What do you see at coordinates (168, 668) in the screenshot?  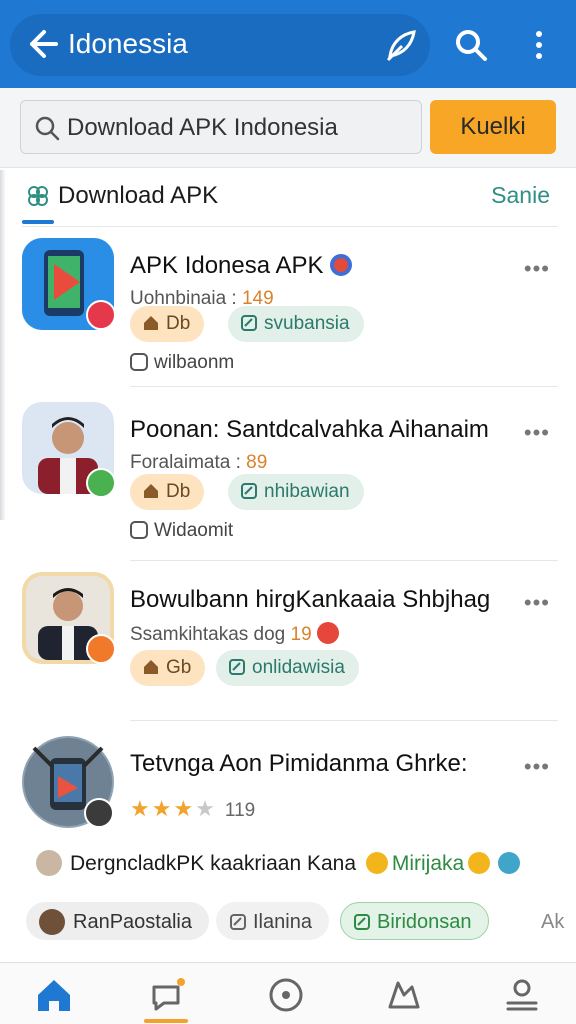 I see `tag-downloads: Gb` at bounding box center [168, 668].